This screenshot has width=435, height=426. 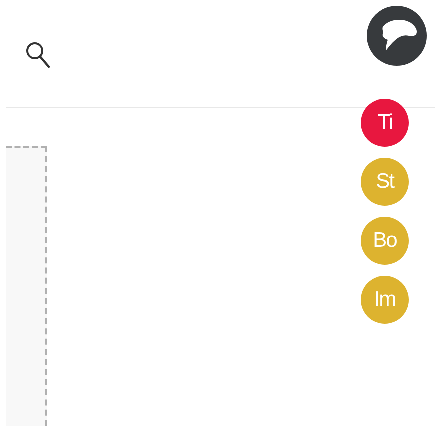 I want to click on user-avatar: Im, so click(x=385, y=300).